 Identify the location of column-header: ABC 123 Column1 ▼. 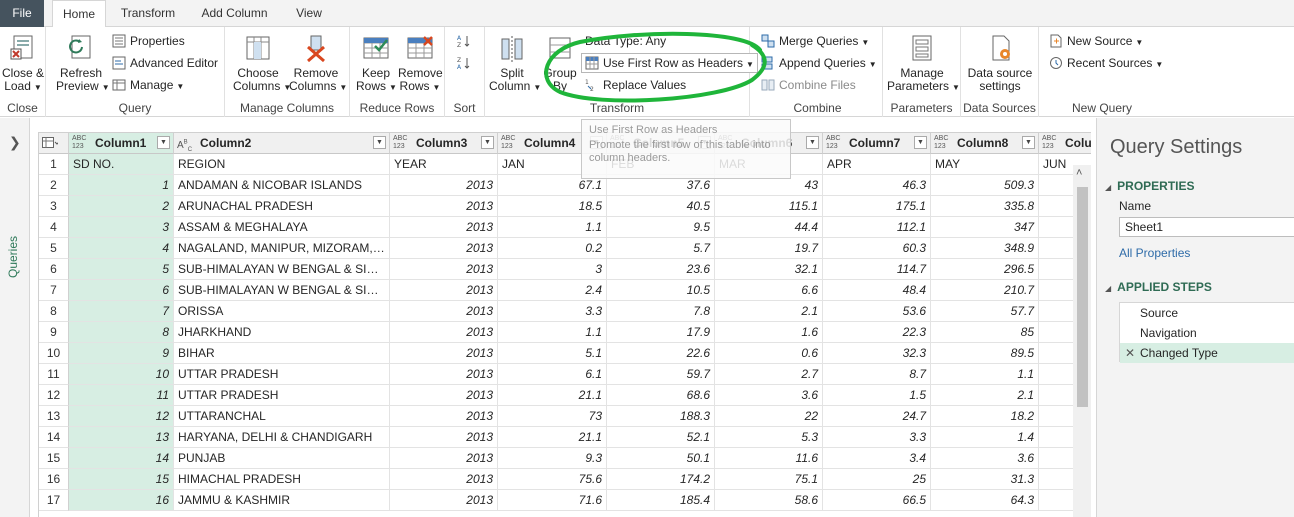
(121, 143).